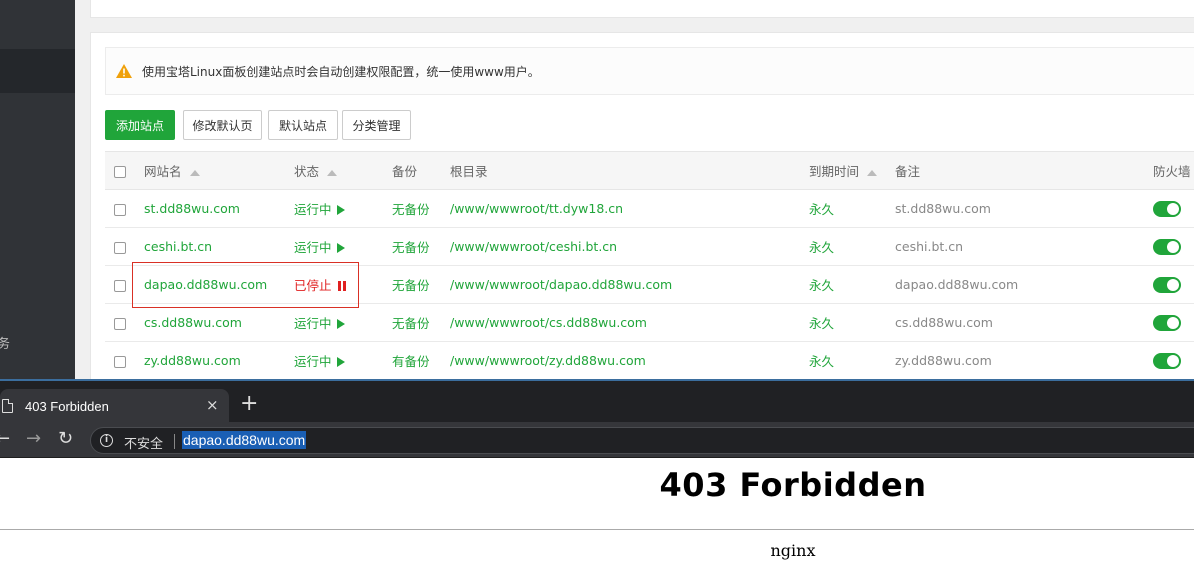 The height and width of the screenshot is (575, 1194). I want to click on sidebar: 务, so click(37, 190).